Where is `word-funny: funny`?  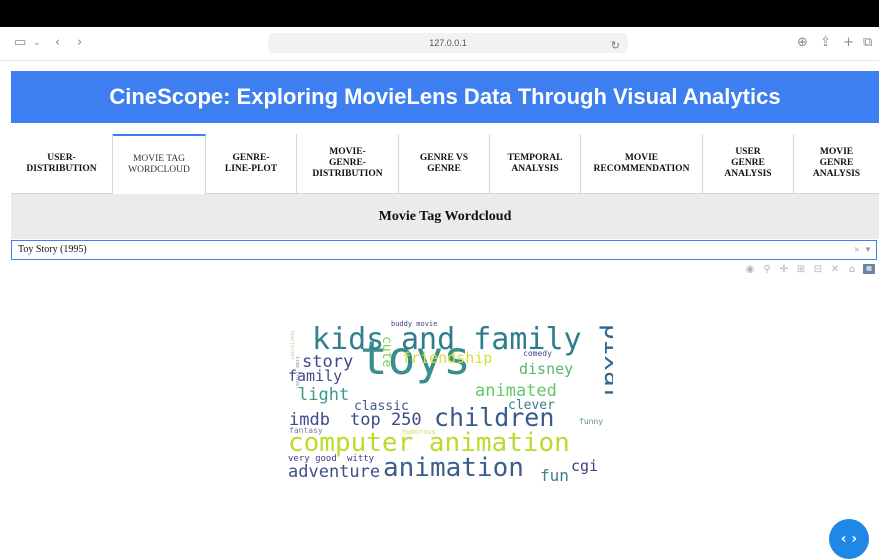
word-funny: funny is located at coordinates (591, 421).